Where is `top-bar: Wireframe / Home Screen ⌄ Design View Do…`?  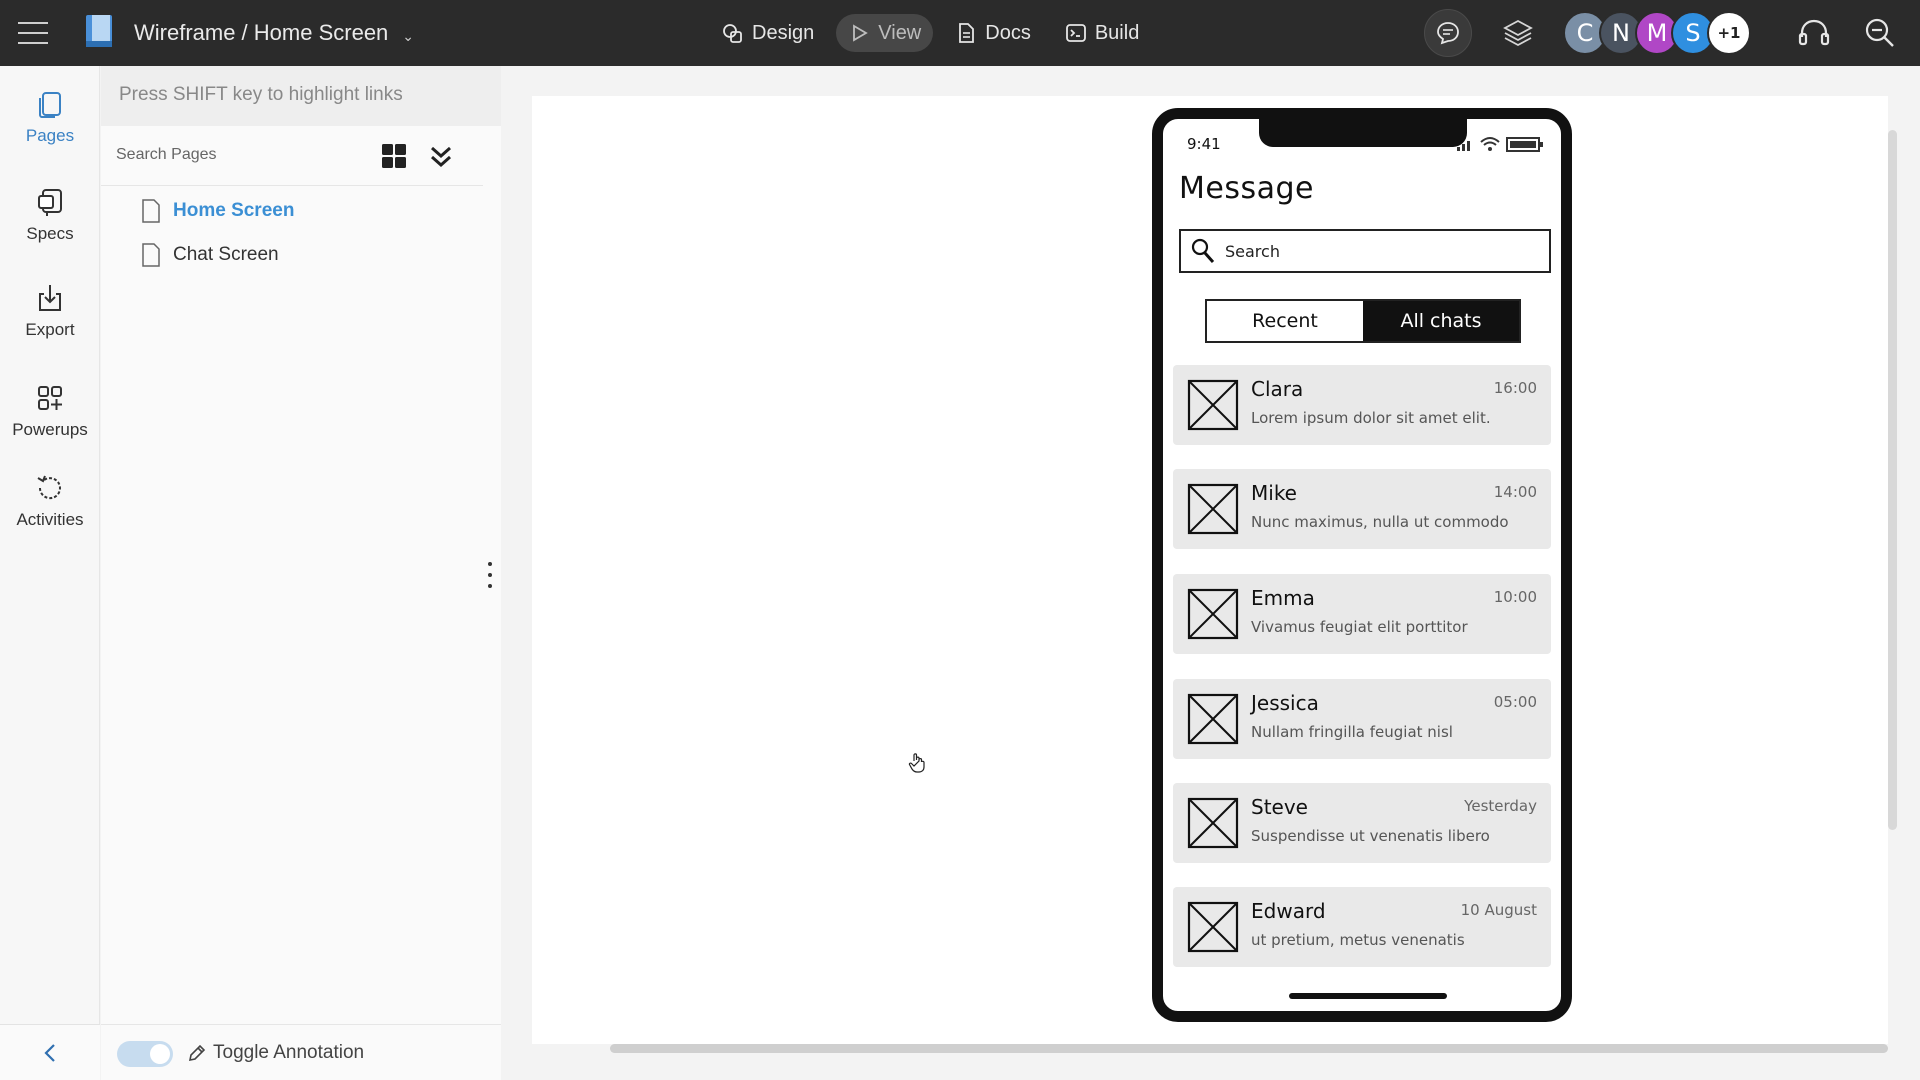
top-bar: Wireframe / Home Screen ⌄ Design View Do… is located at coordinates (960, 33).